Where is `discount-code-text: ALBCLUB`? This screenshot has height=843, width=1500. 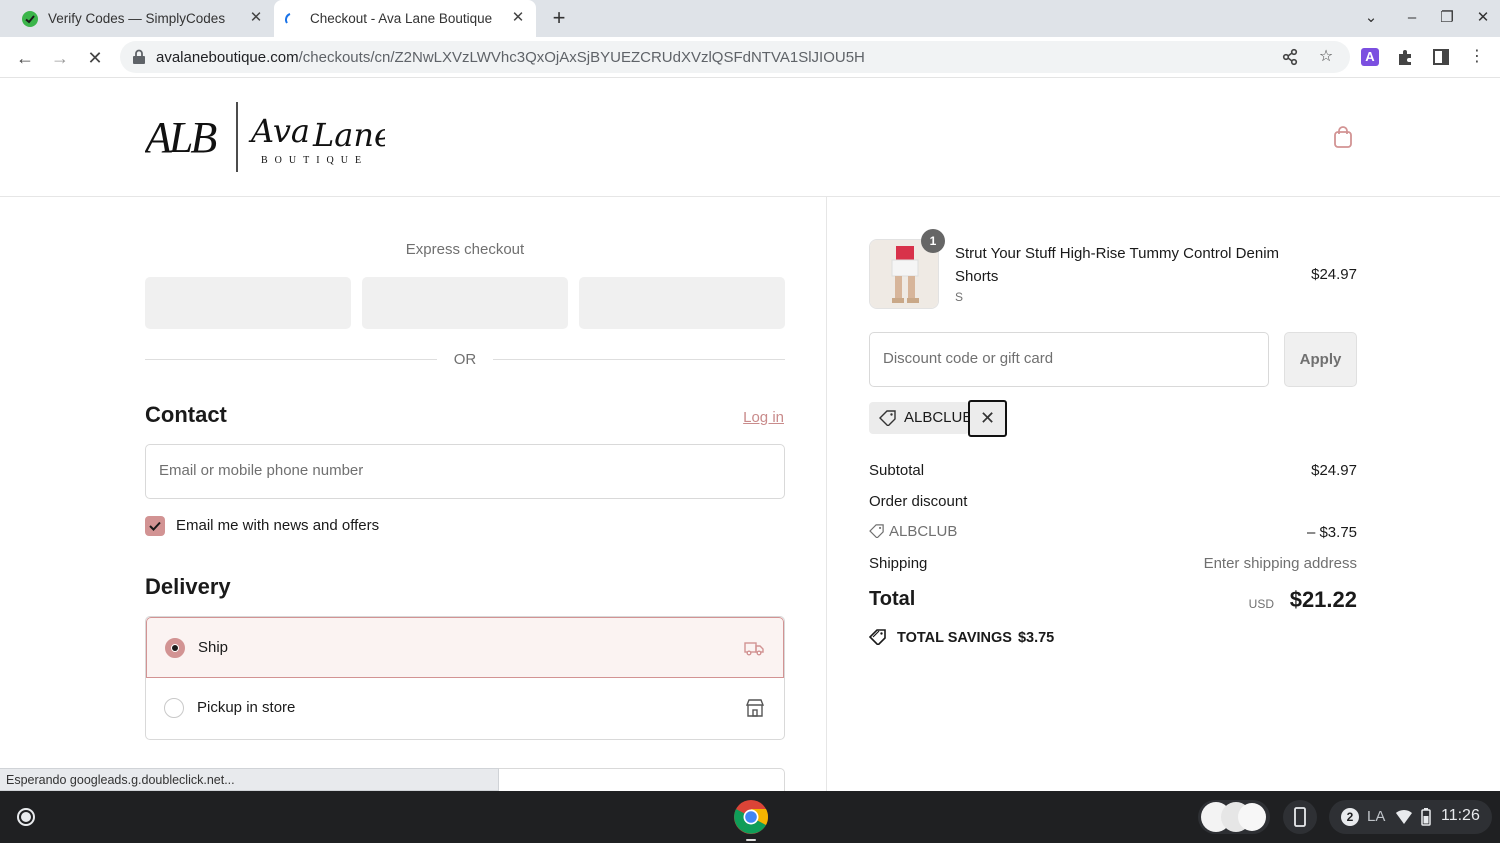
discount-code-text: ALBCLUB is located at coordinates (923, 531).